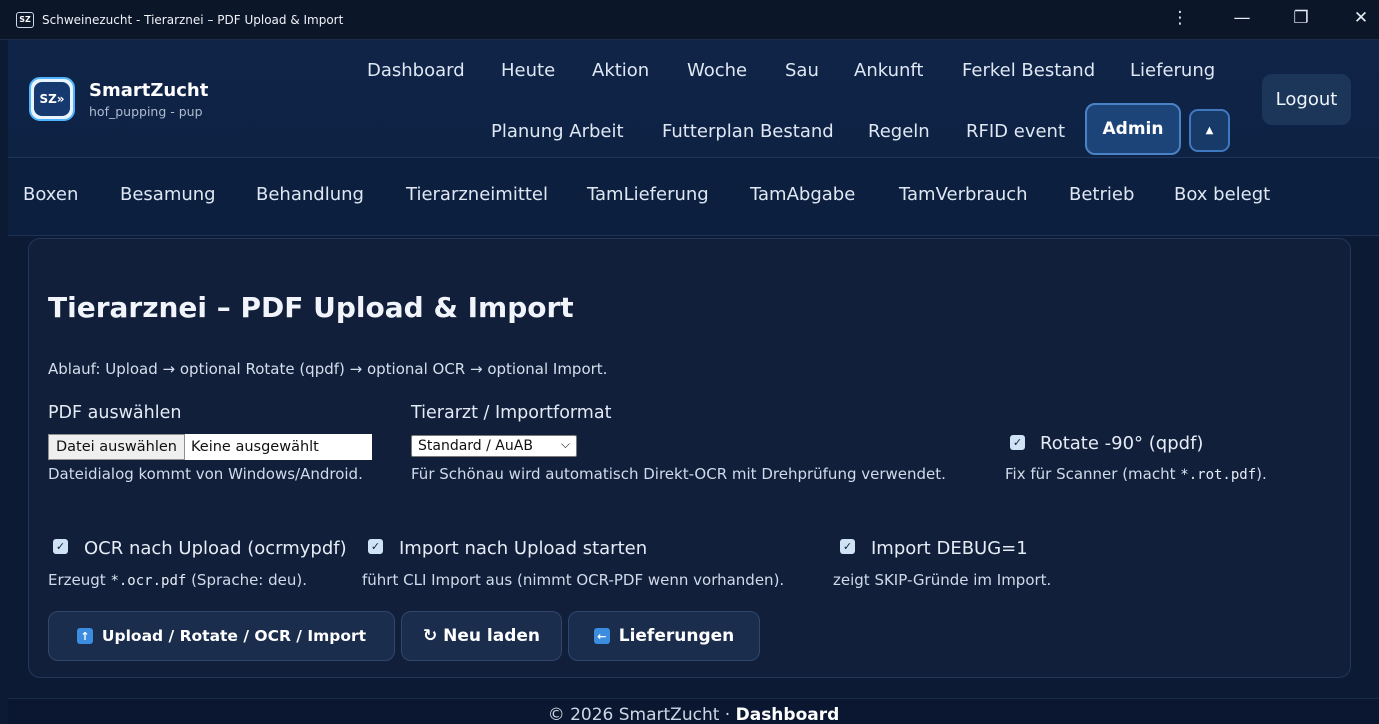 This screenshot has width=1379, height=724. I want to click on nav-heute: Heute, so click(528, 70).